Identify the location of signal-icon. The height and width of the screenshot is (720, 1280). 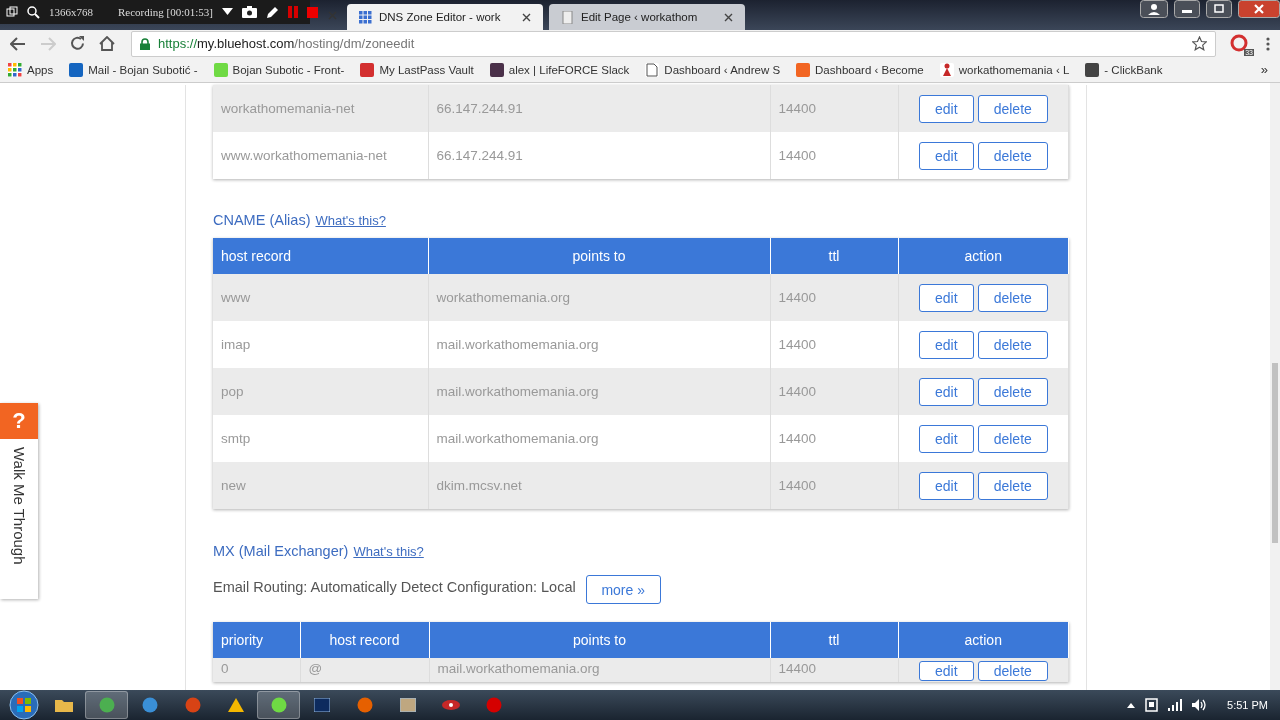
(1175, 705).